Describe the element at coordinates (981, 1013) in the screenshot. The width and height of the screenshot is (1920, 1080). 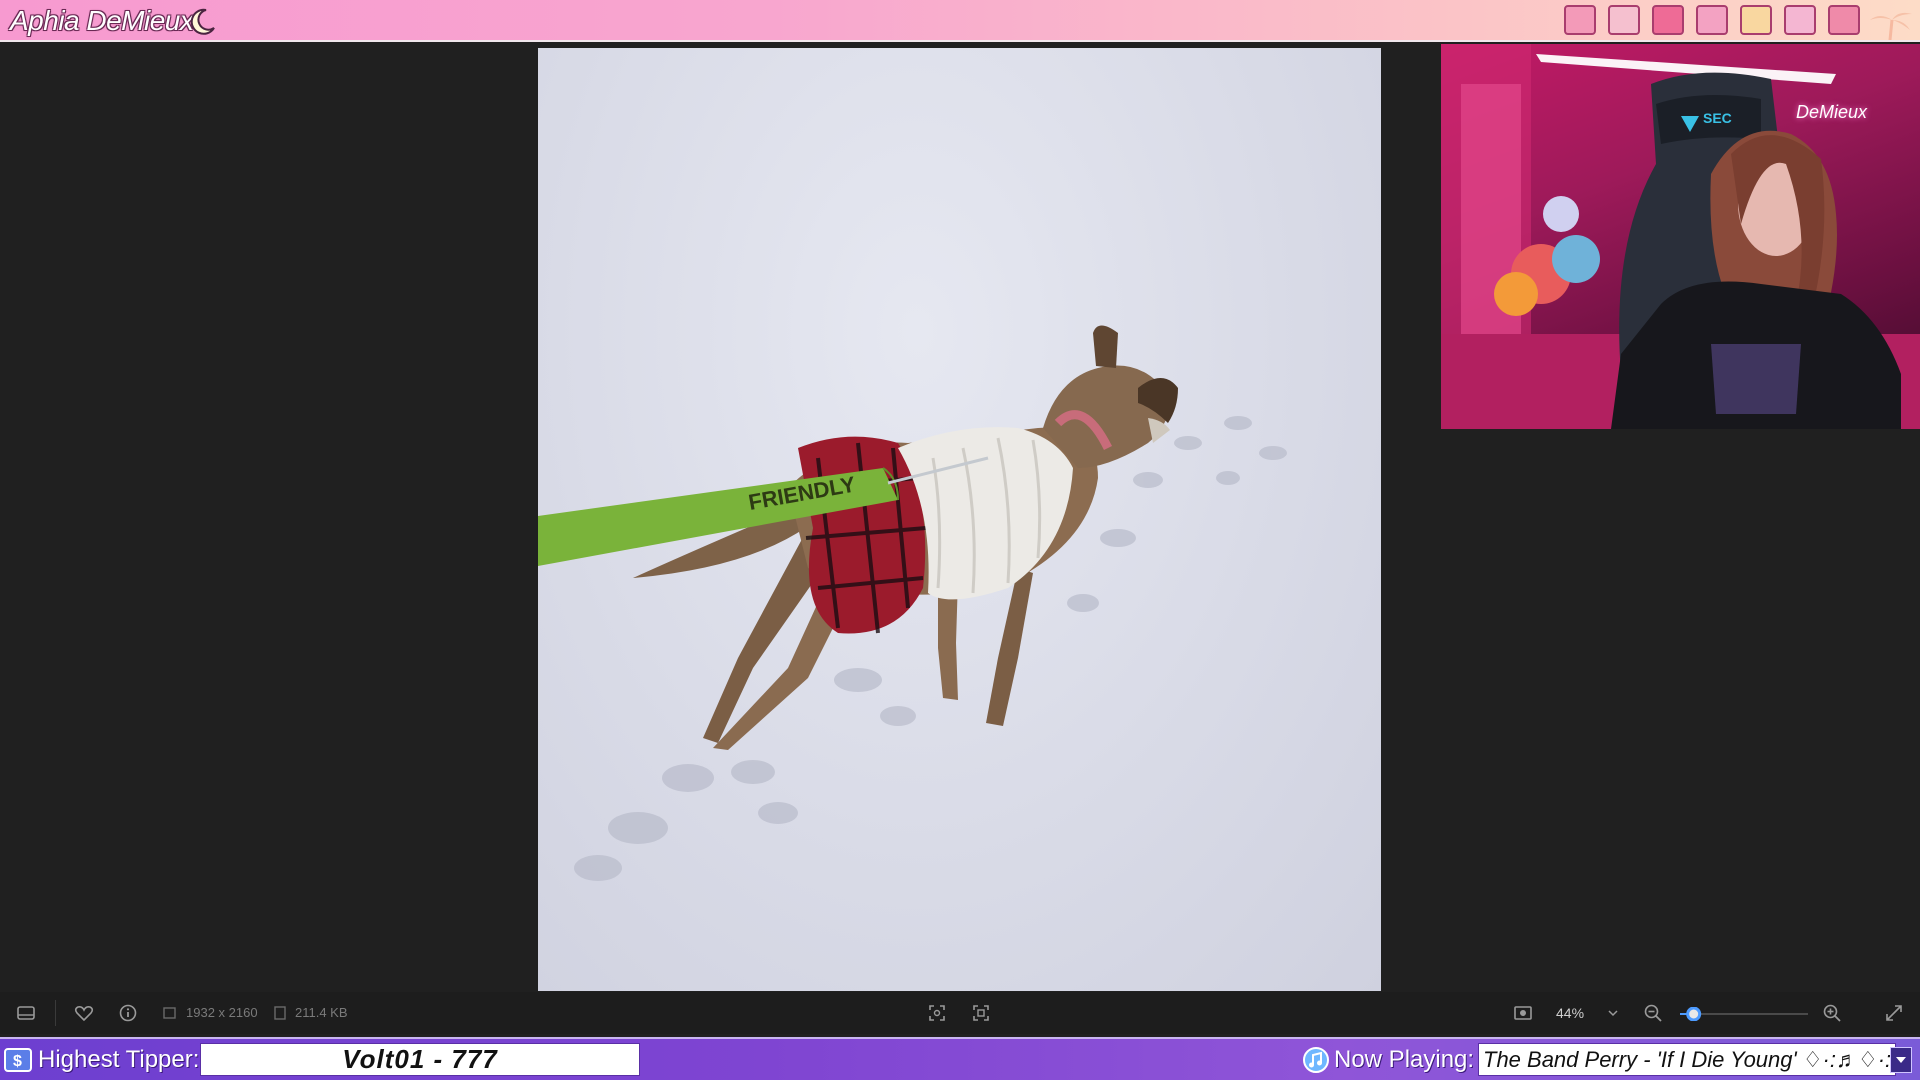
I see `actual-size-icon` at that location.